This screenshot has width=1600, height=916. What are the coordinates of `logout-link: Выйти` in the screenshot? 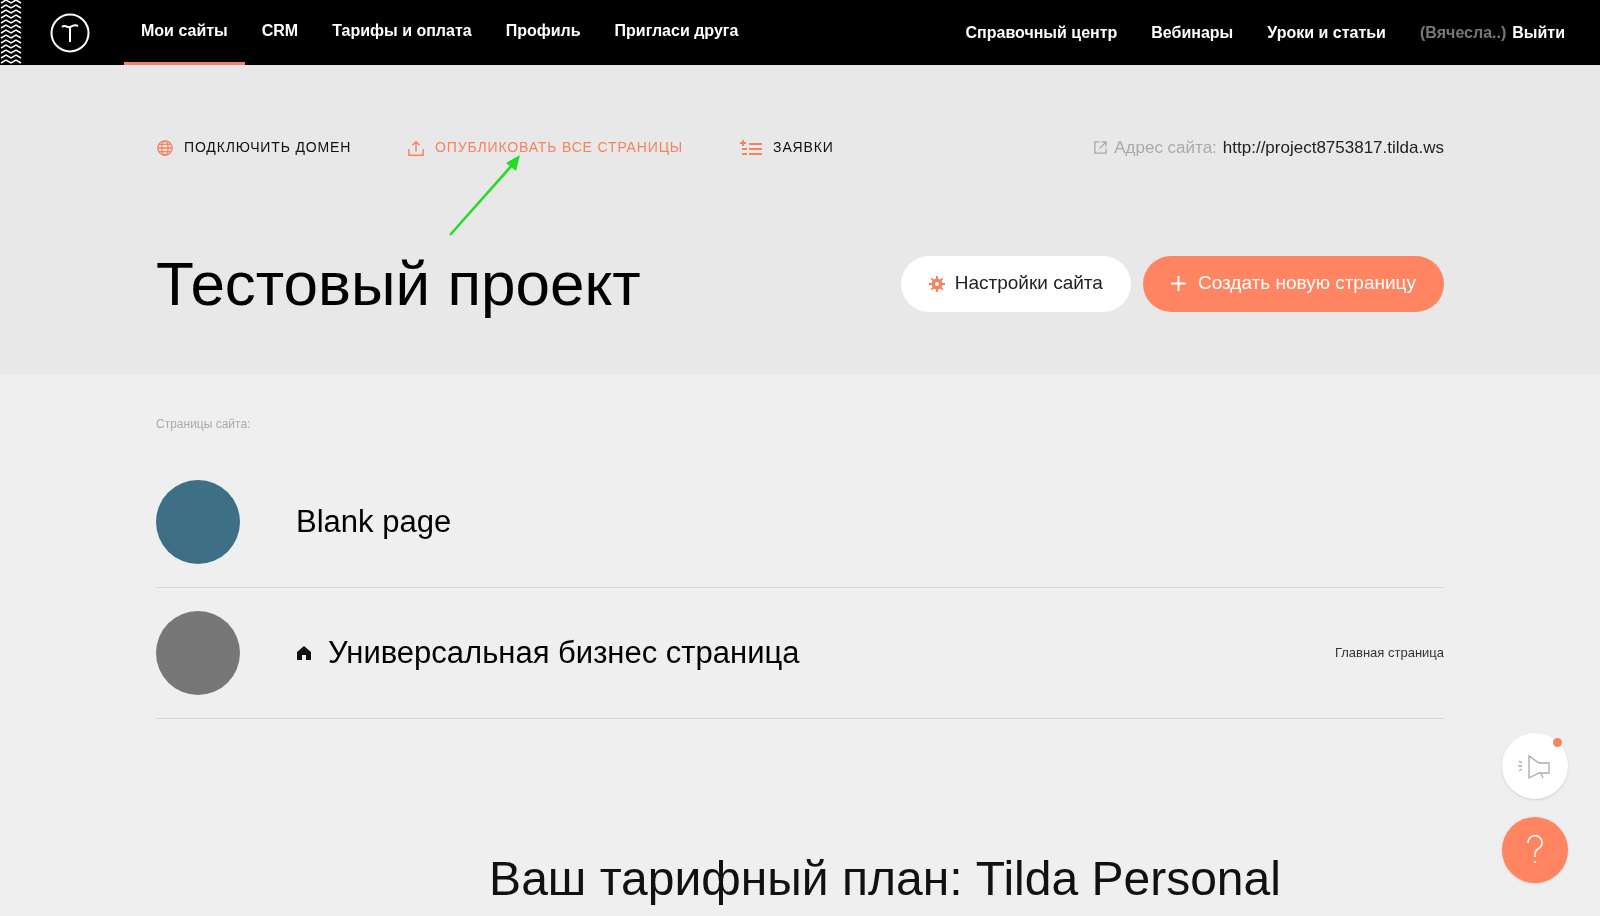 It's located at (1538, 32).